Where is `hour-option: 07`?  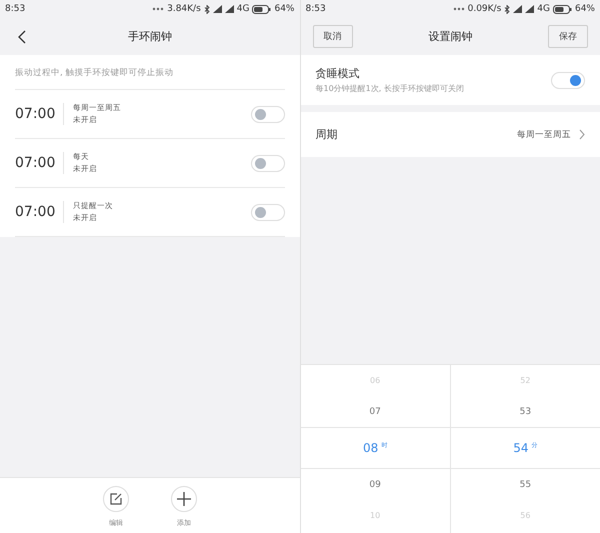
hour-option: 07 is located at coordinates (375, 411).